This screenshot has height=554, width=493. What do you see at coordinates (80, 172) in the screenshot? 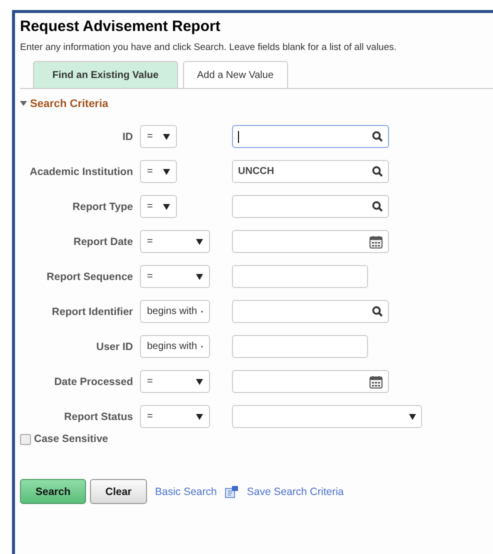
I see `field-label: Academic Institution` at bounding box center [80, 172].